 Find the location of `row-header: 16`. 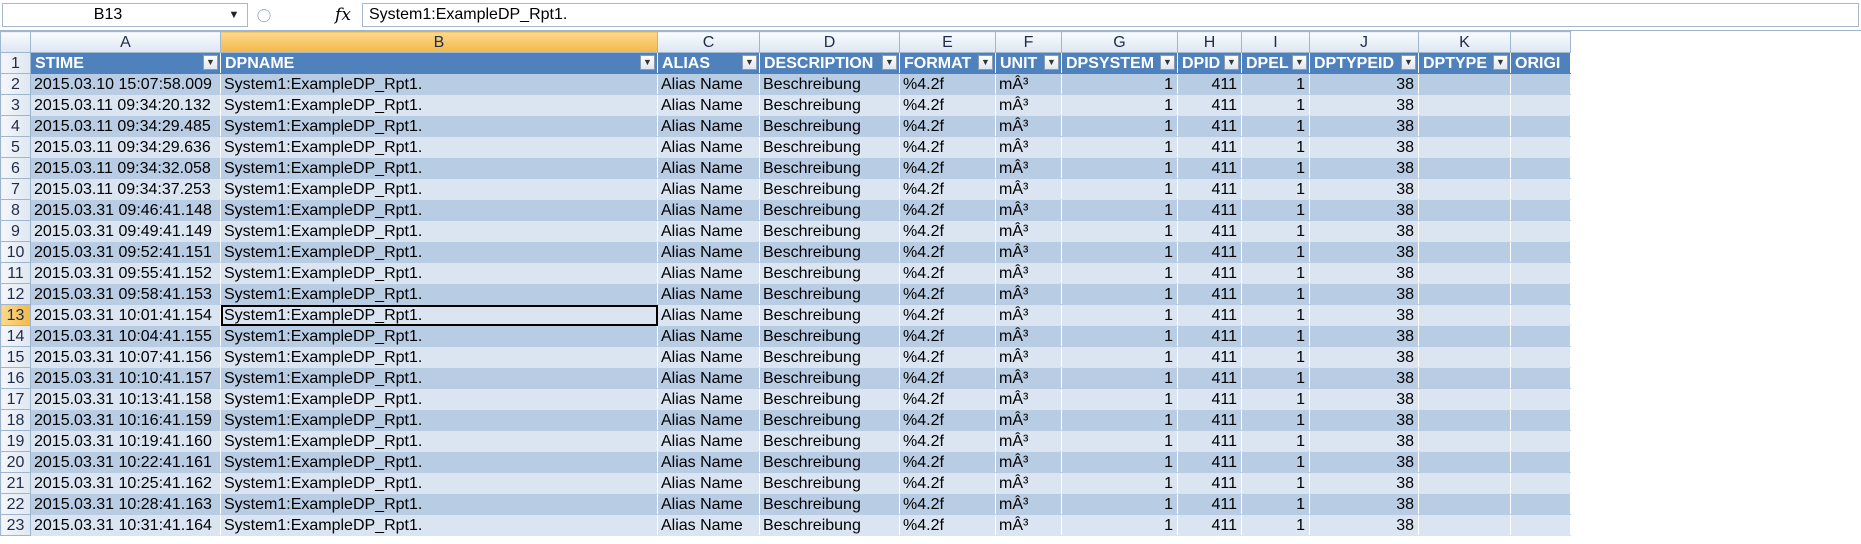

row-header: 16 is located at coordinates (15, 378).